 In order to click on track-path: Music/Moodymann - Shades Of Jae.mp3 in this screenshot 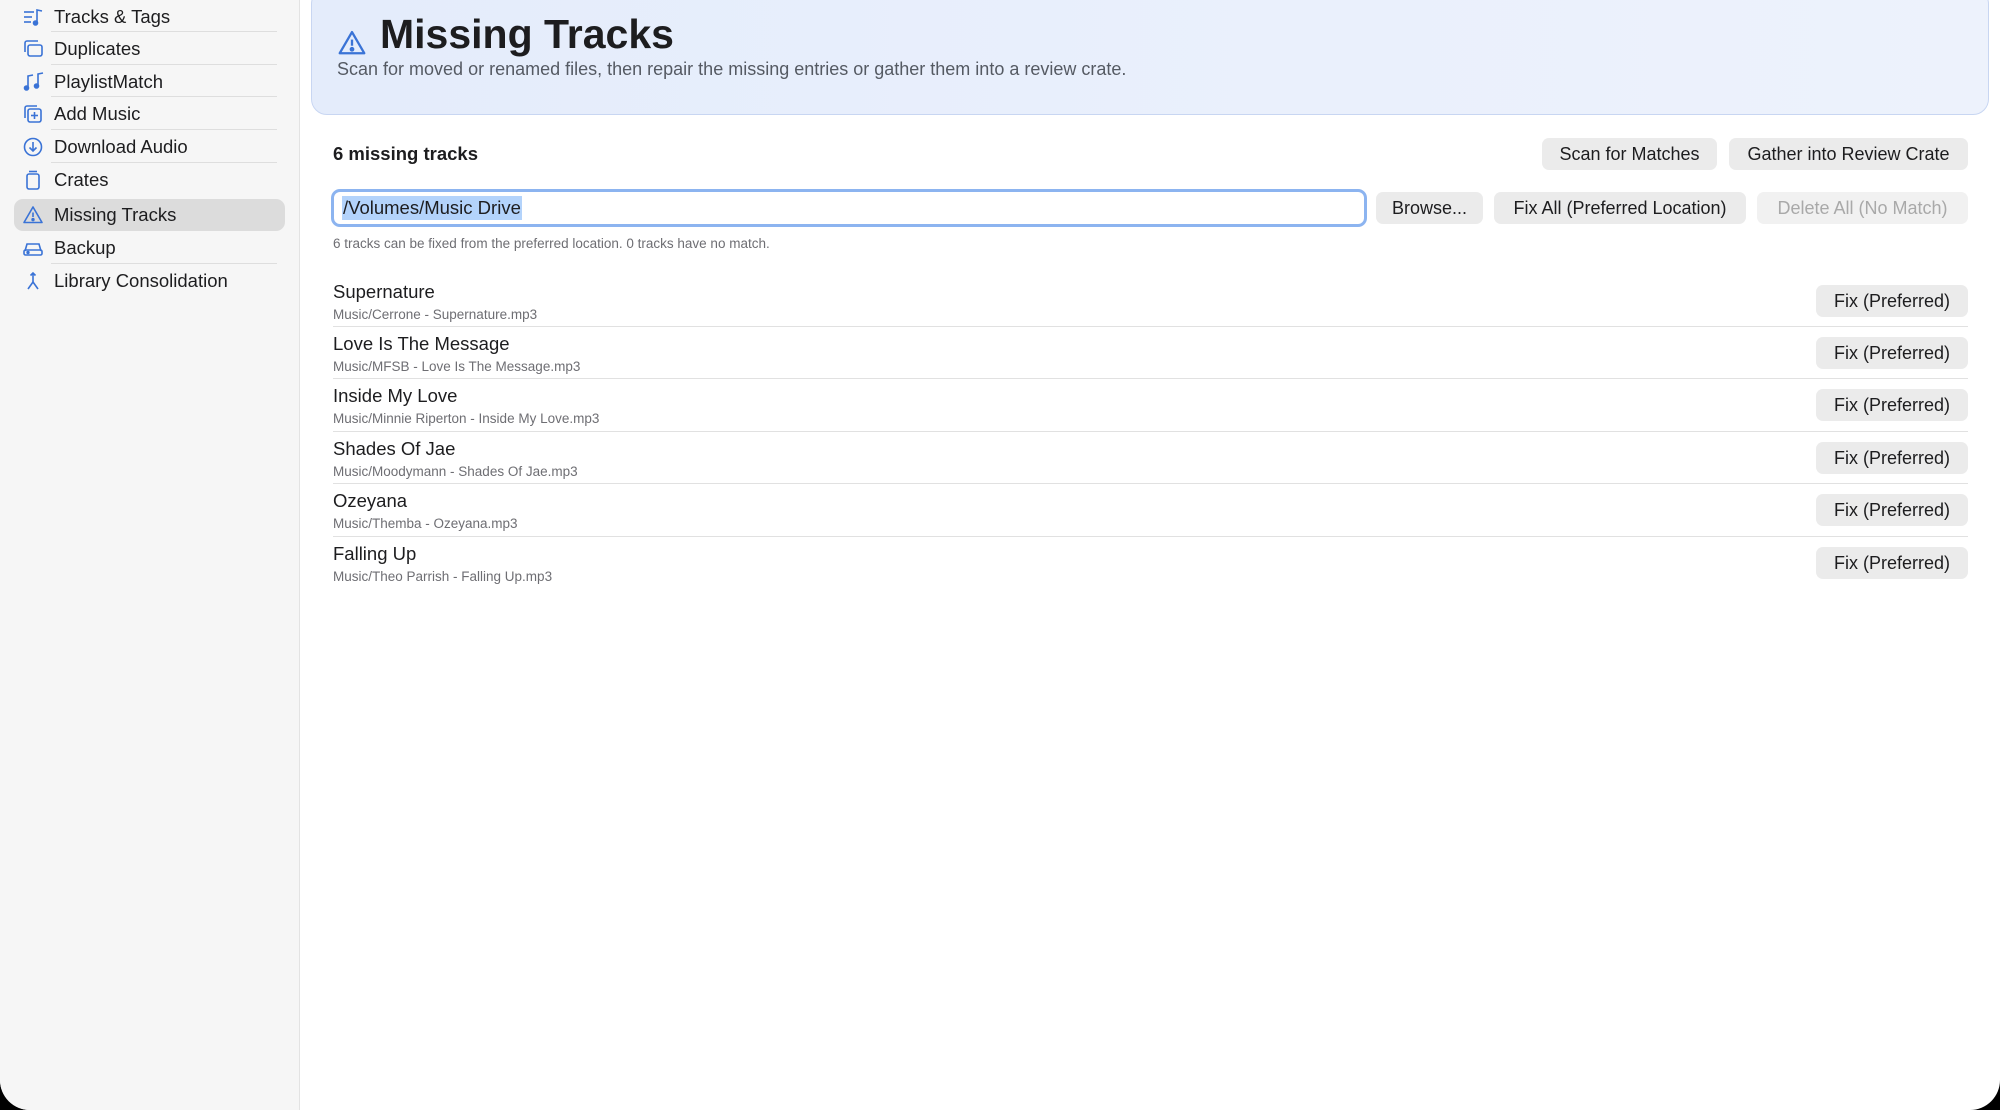, I will do `click(455, 471)`.